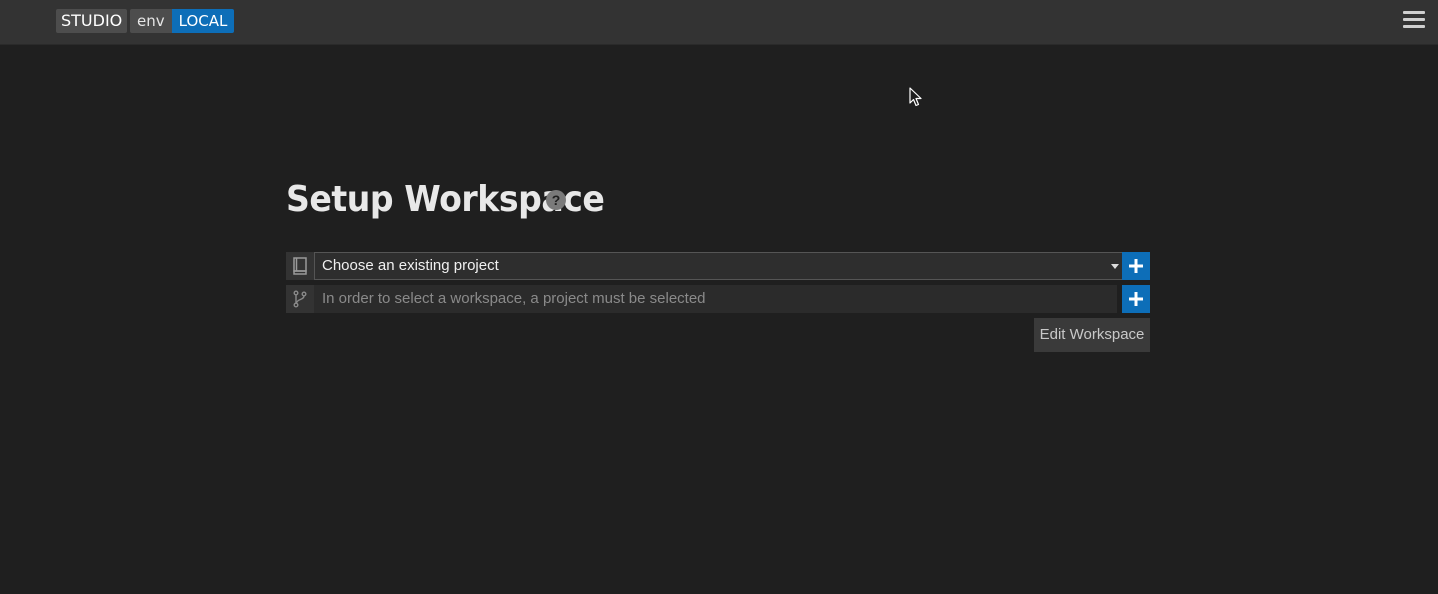  I want to click on project-select: Choose an existing project, so click(719, 266).